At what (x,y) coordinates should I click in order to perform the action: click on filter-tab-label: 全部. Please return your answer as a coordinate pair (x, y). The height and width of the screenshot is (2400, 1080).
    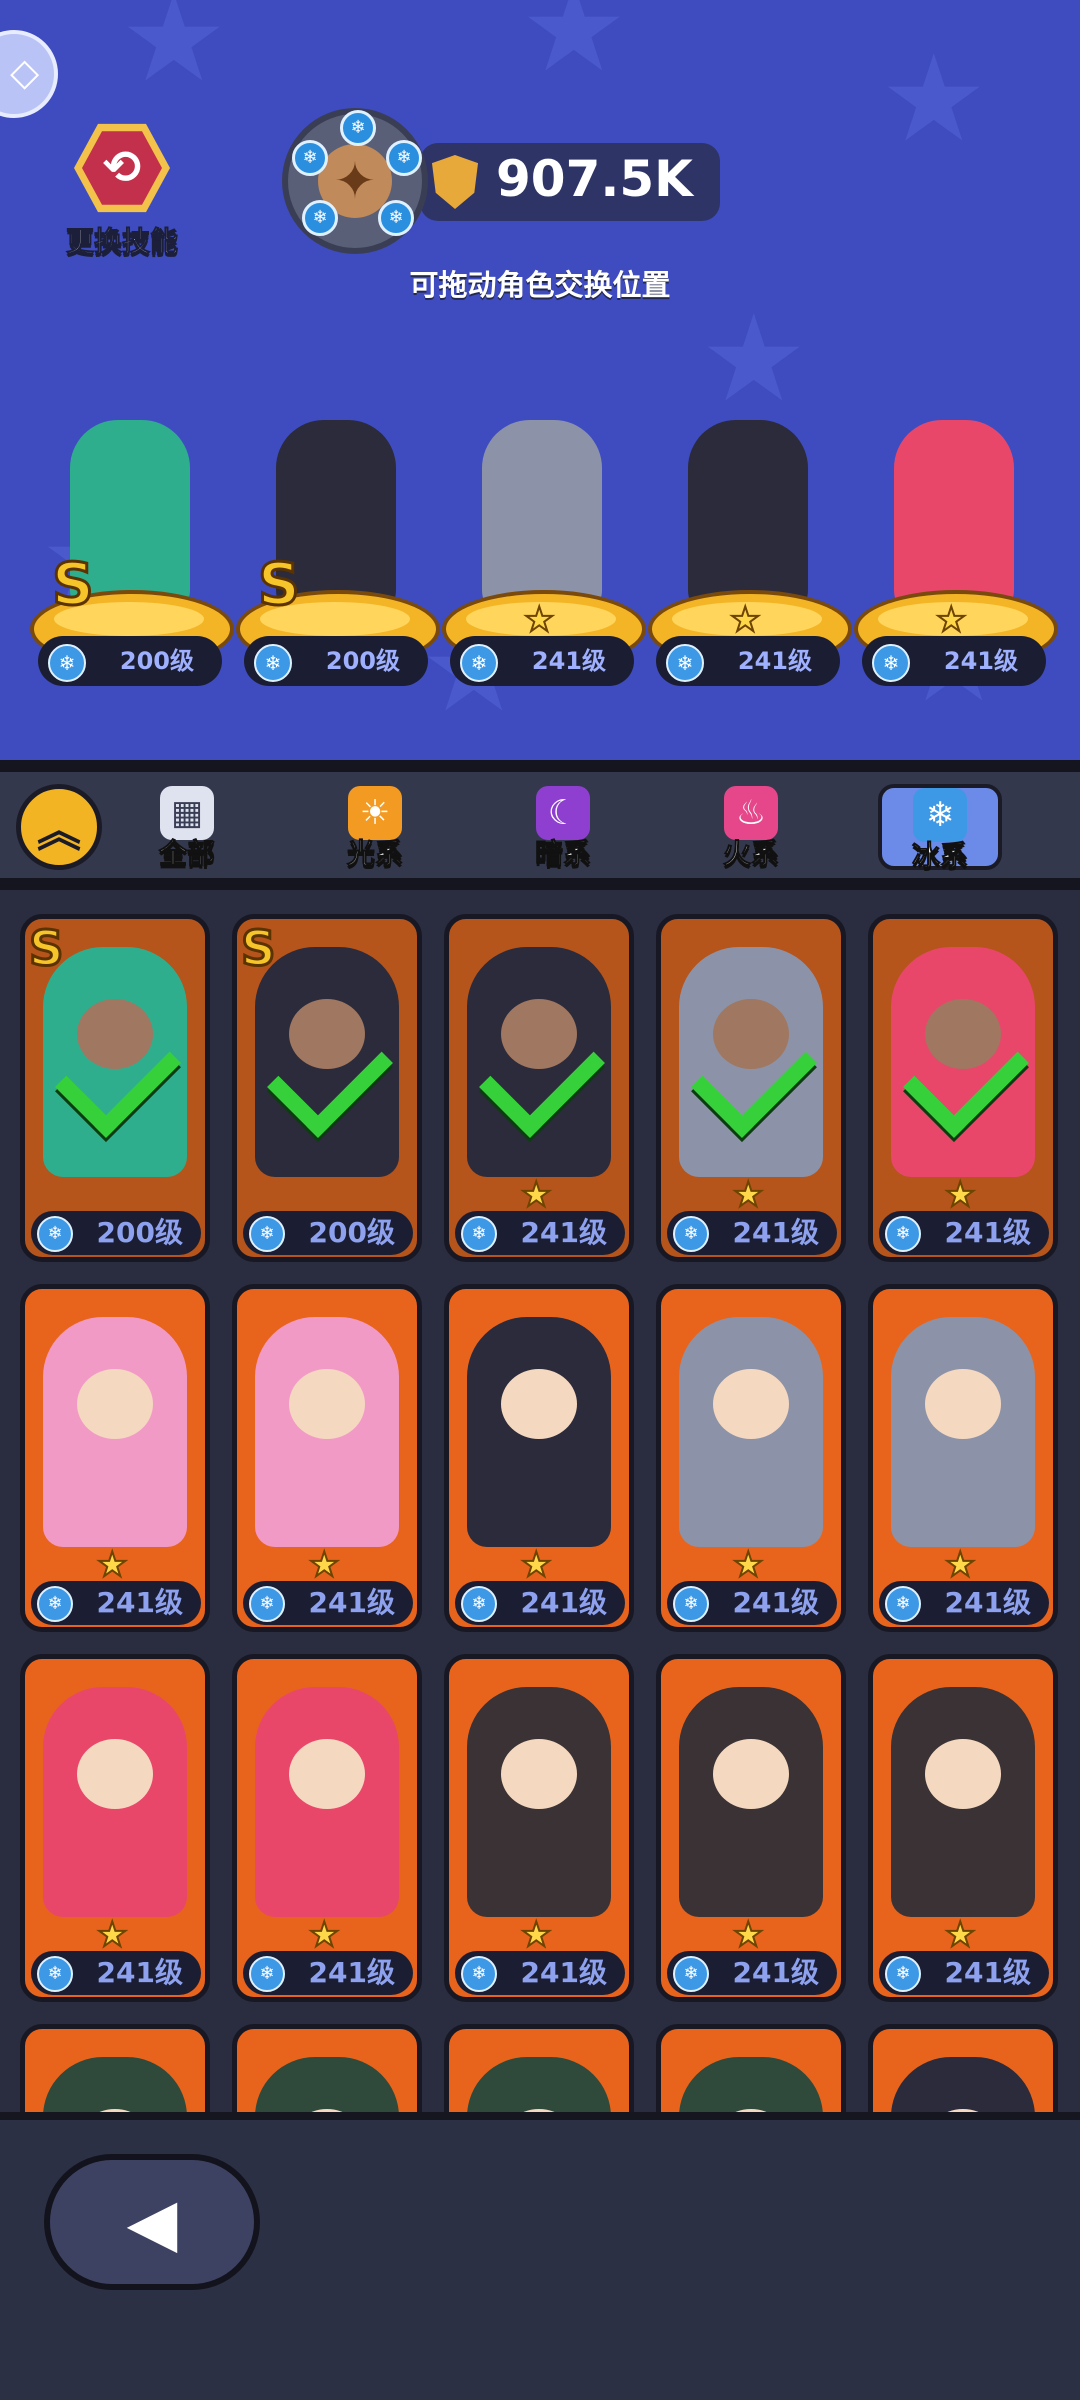
    Looking at the image, I should click on (186, 854).